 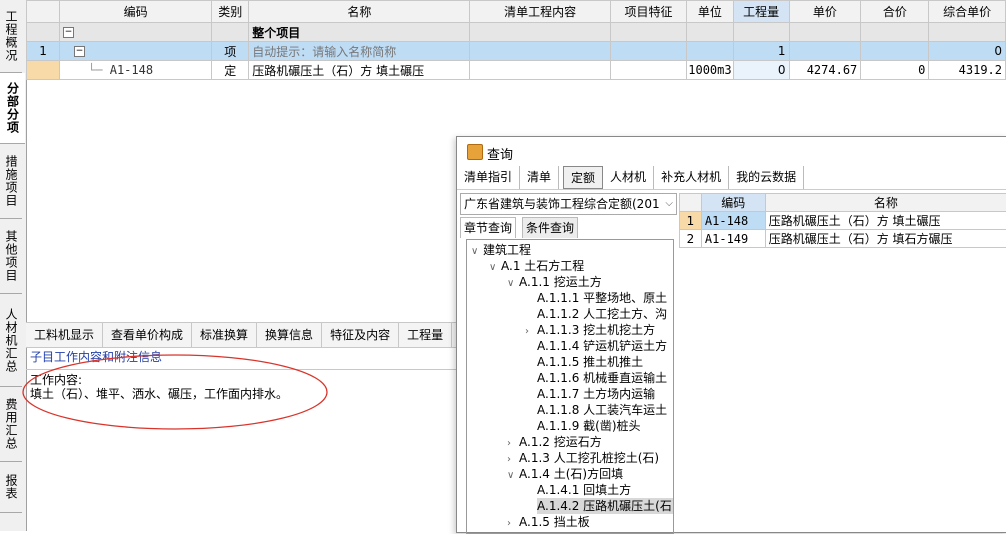 What do you see at coordinates (516, 32) in the screenshot?
I see `table-row-group: − 整个项目` at bounding box center [516, 32].